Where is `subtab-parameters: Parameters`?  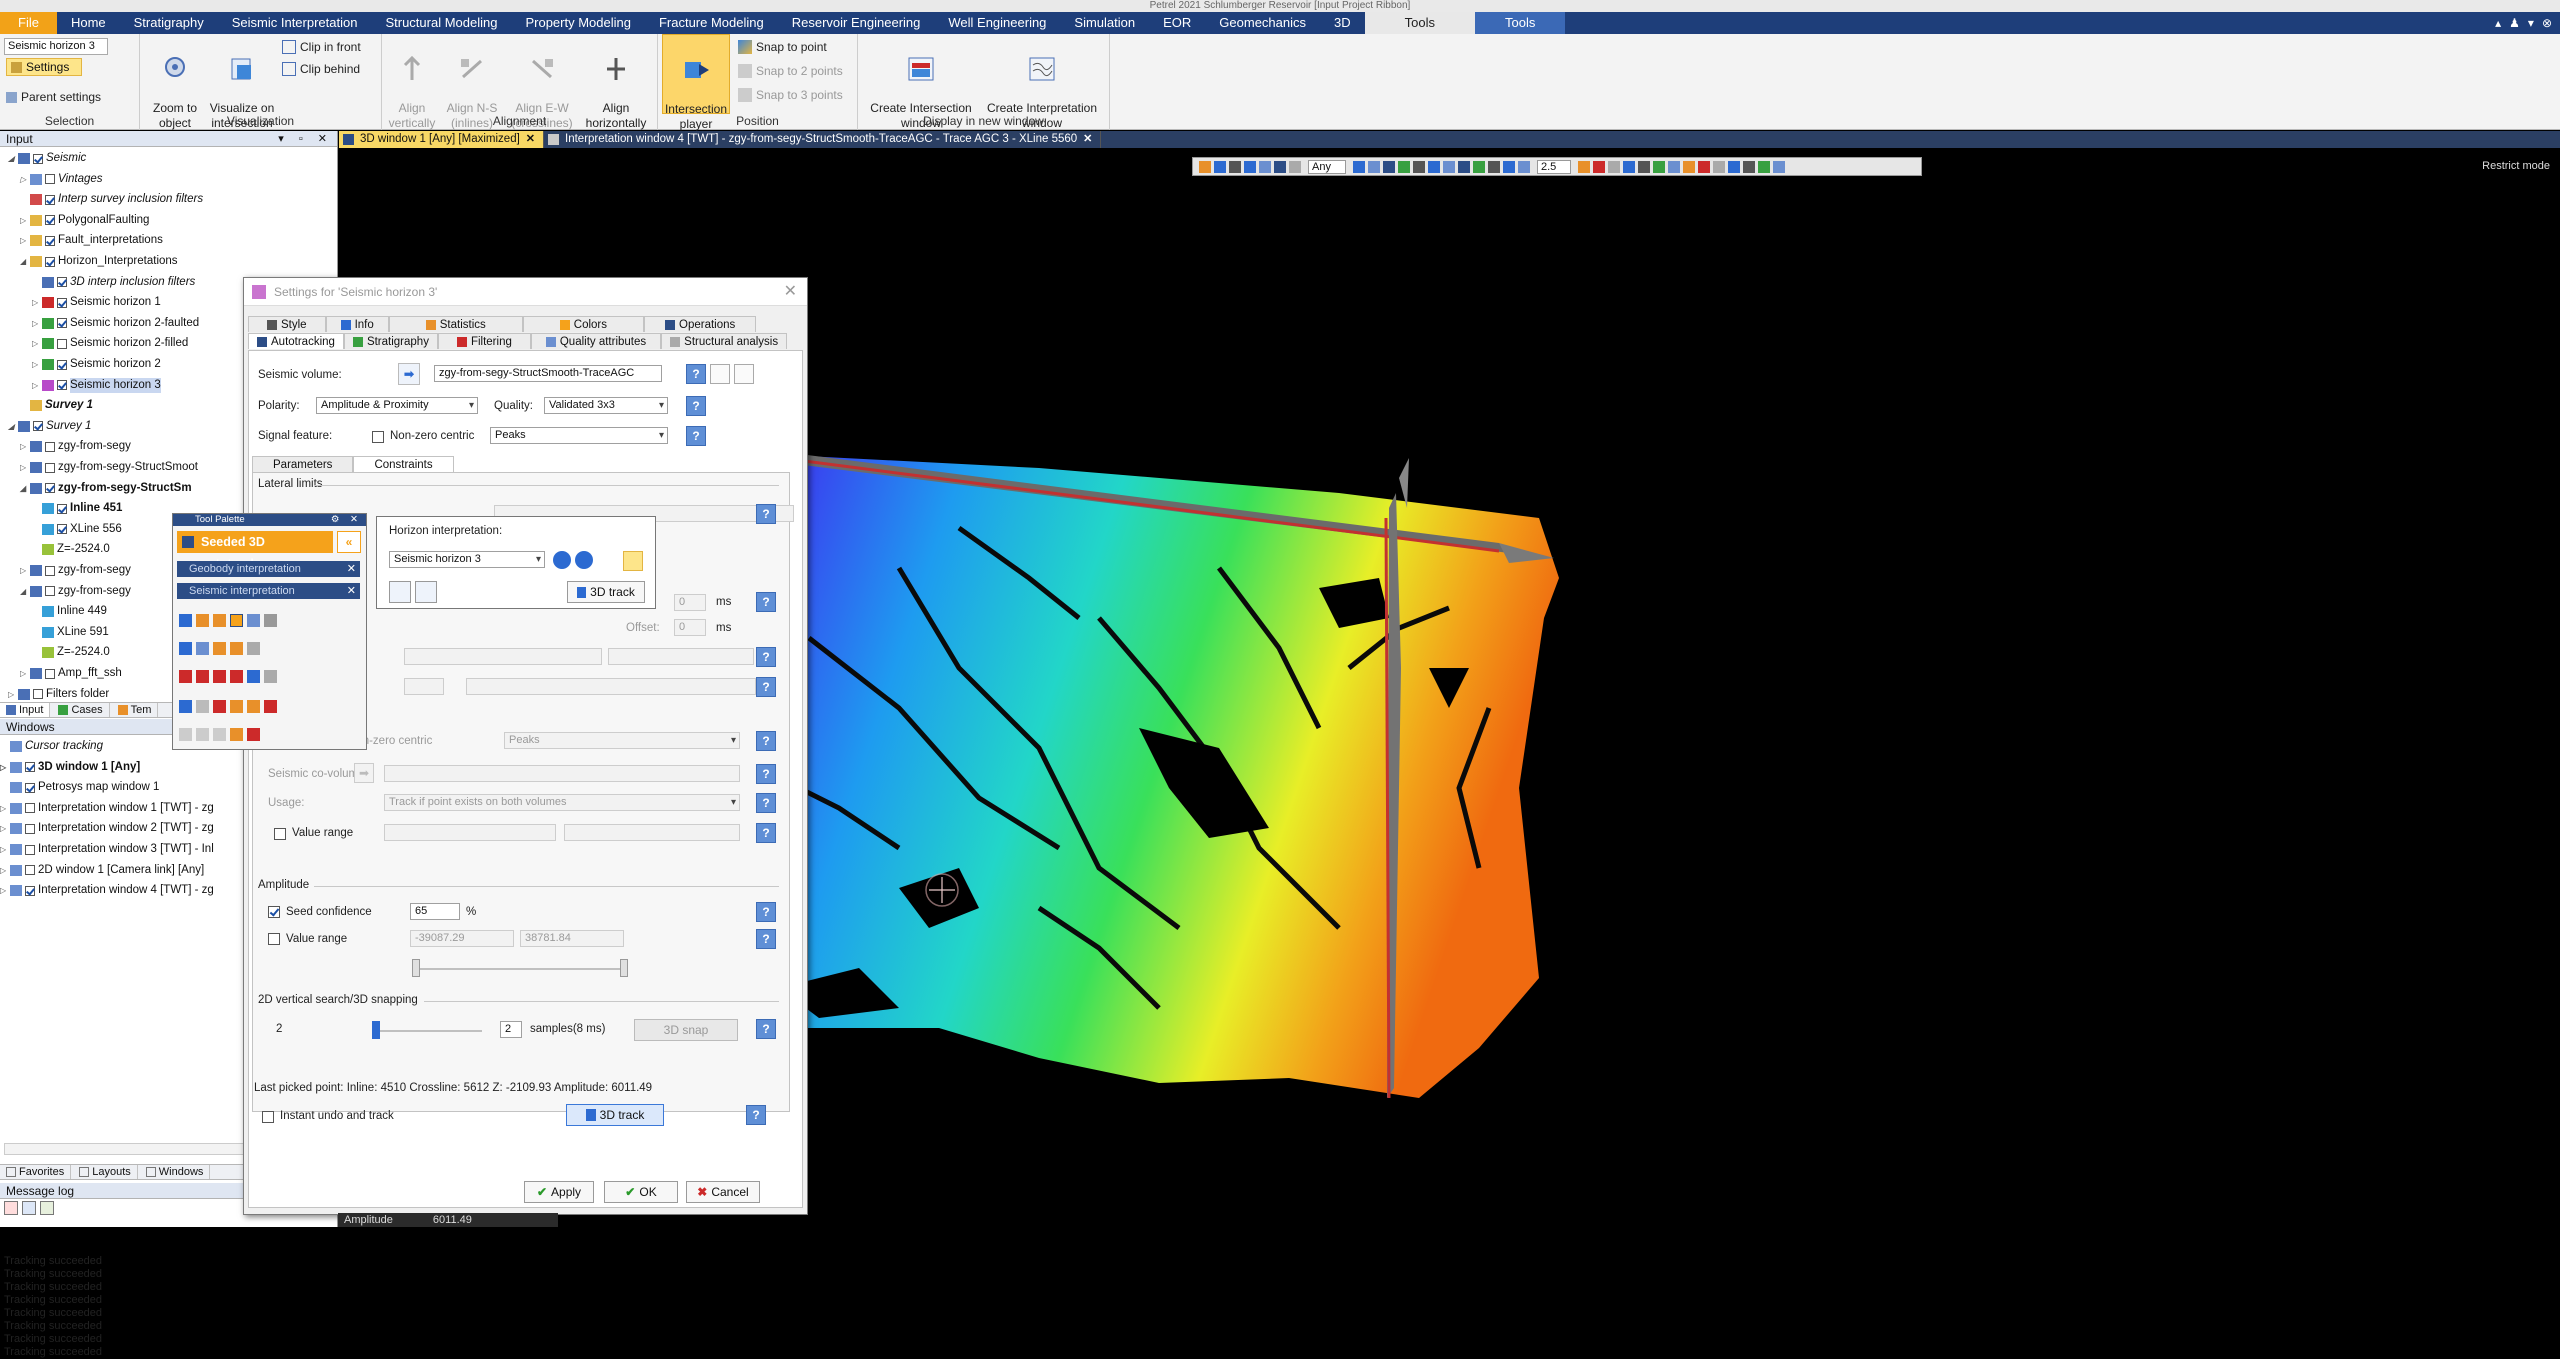 subtab-parameters: Parameters is located at coordinates (303, 464).